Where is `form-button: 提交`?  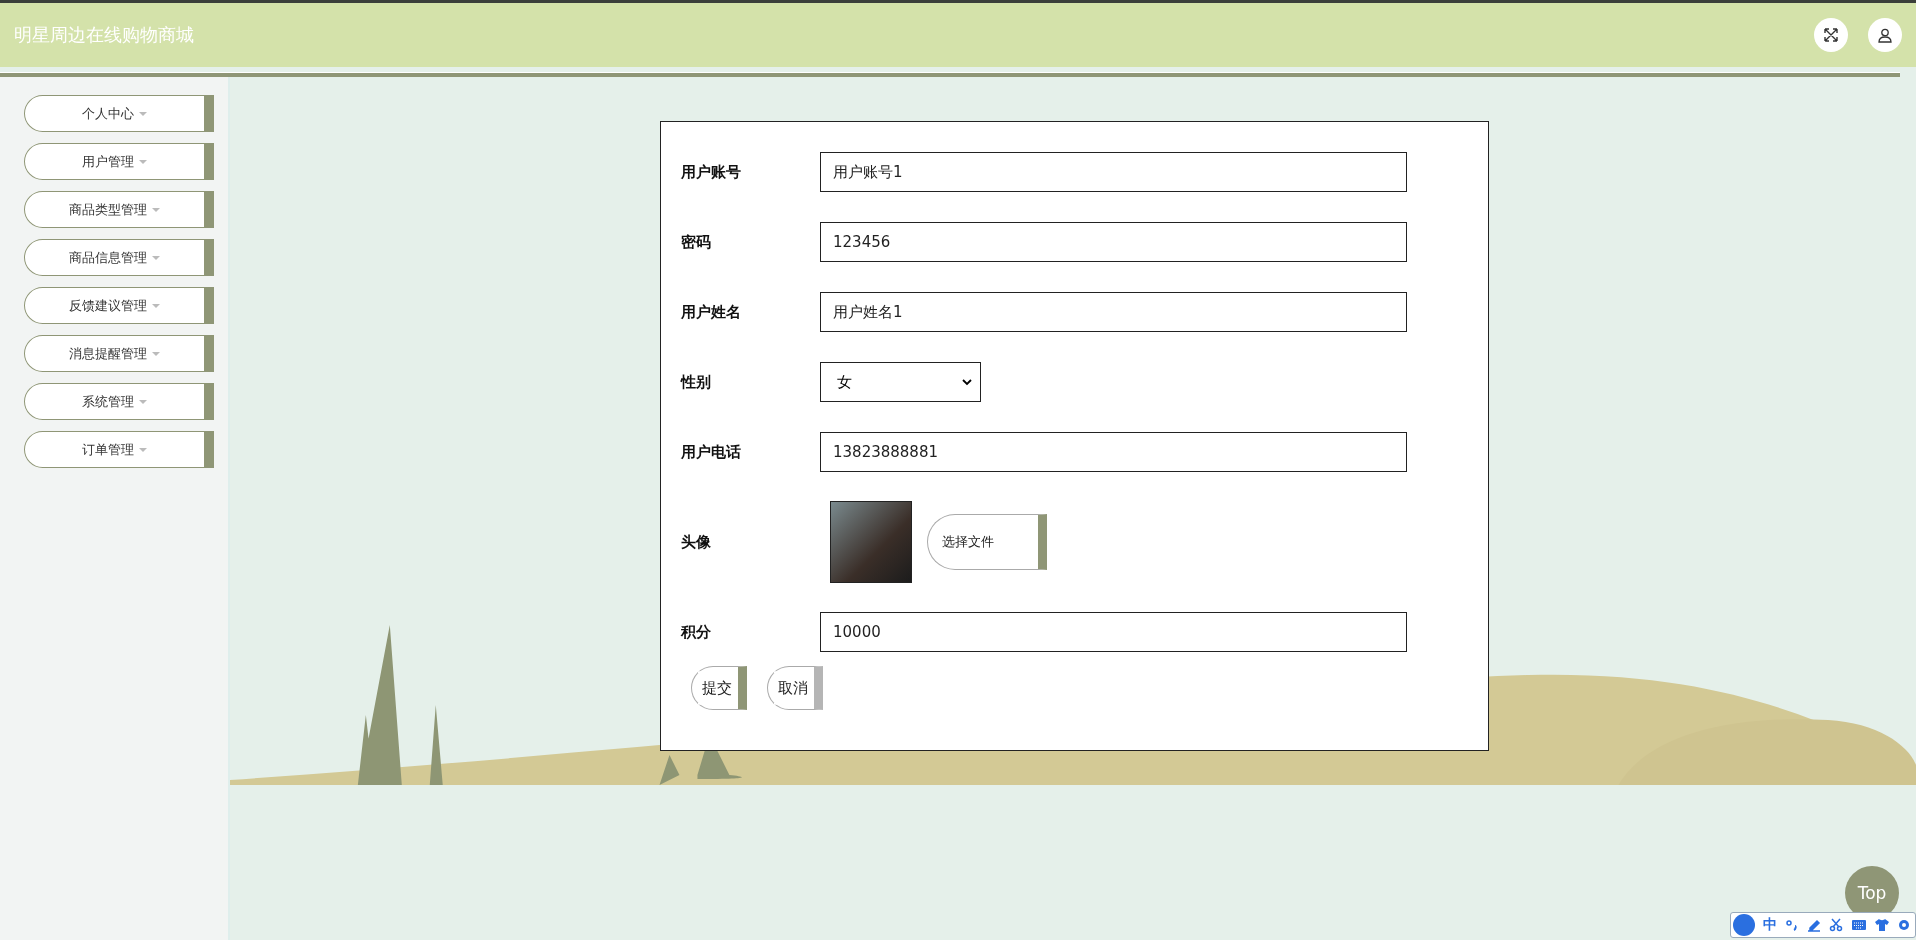 form-button: 提交 is located at coordinates (719, 688).